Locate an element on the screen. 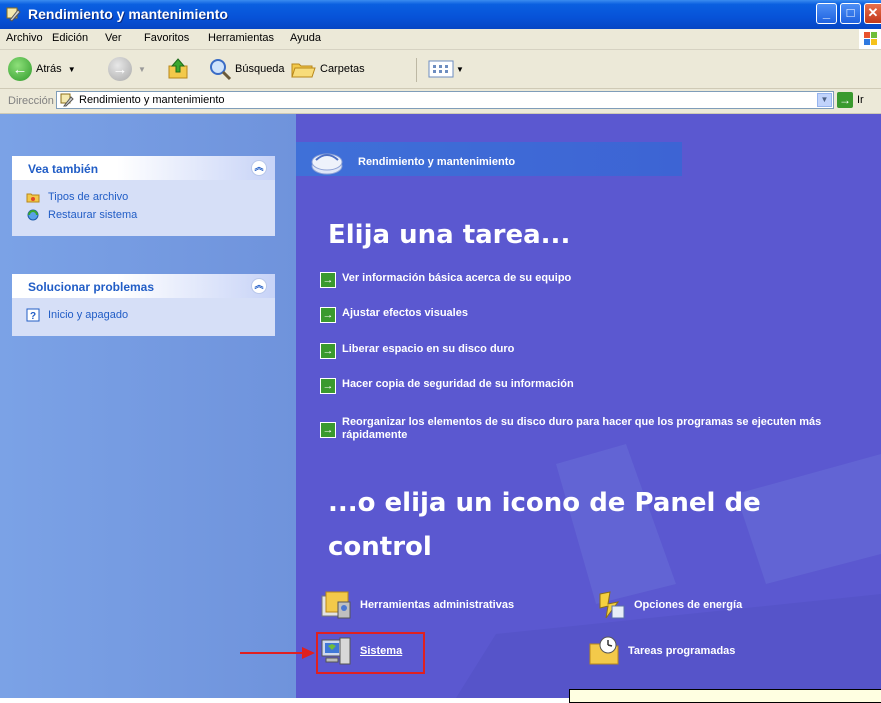  menu-herramientas: Herramientas is located at coordinates (241, 38).